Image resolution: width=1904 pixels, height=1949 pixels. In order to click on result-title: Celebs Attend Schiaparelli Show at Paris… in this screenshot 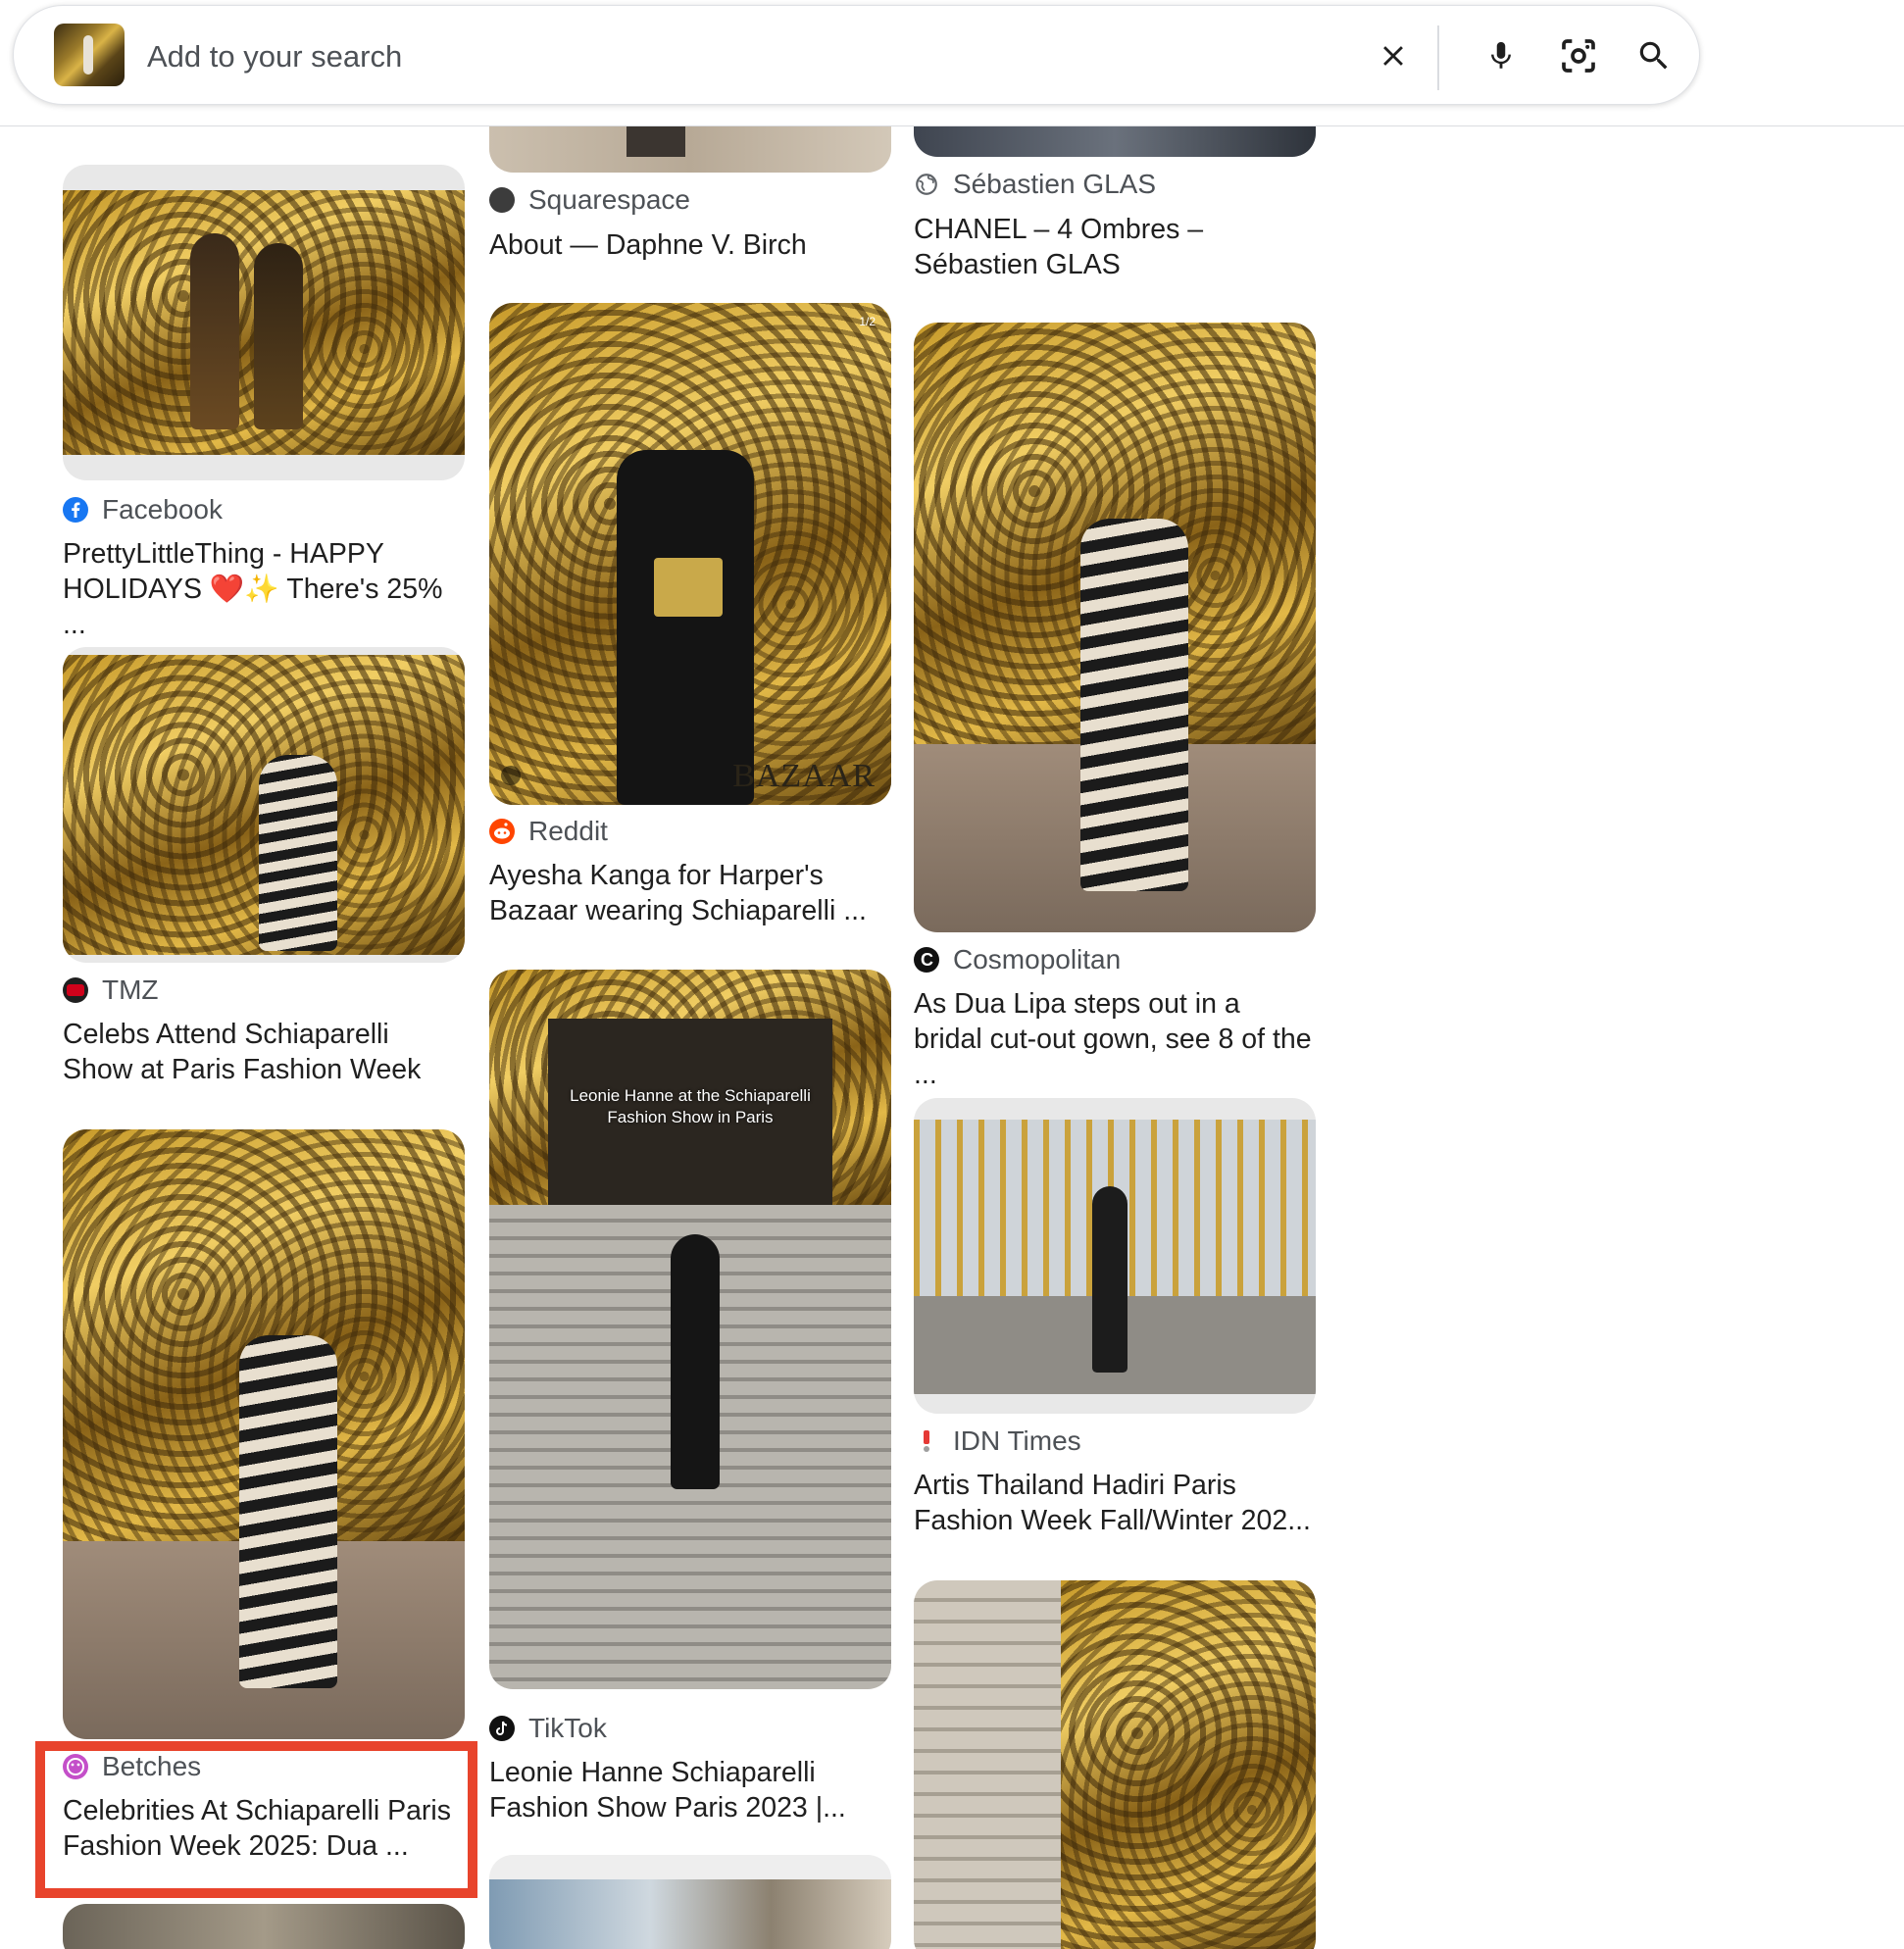, I will do `click(264, 1052)`.